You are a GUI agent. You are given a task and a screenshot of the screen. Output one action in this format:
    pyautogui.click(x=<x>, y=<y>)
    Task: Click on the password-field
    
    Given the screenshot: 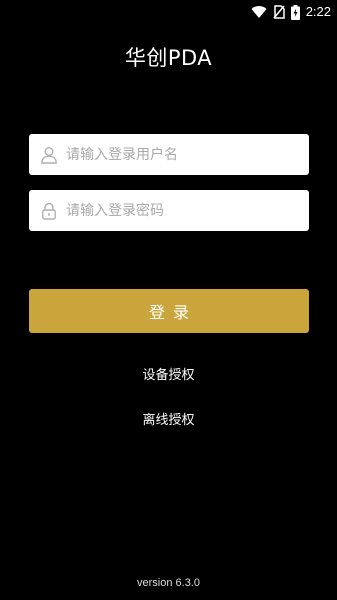 What is the action you would take?
    pyautogui.click(x=169, y=210)
    